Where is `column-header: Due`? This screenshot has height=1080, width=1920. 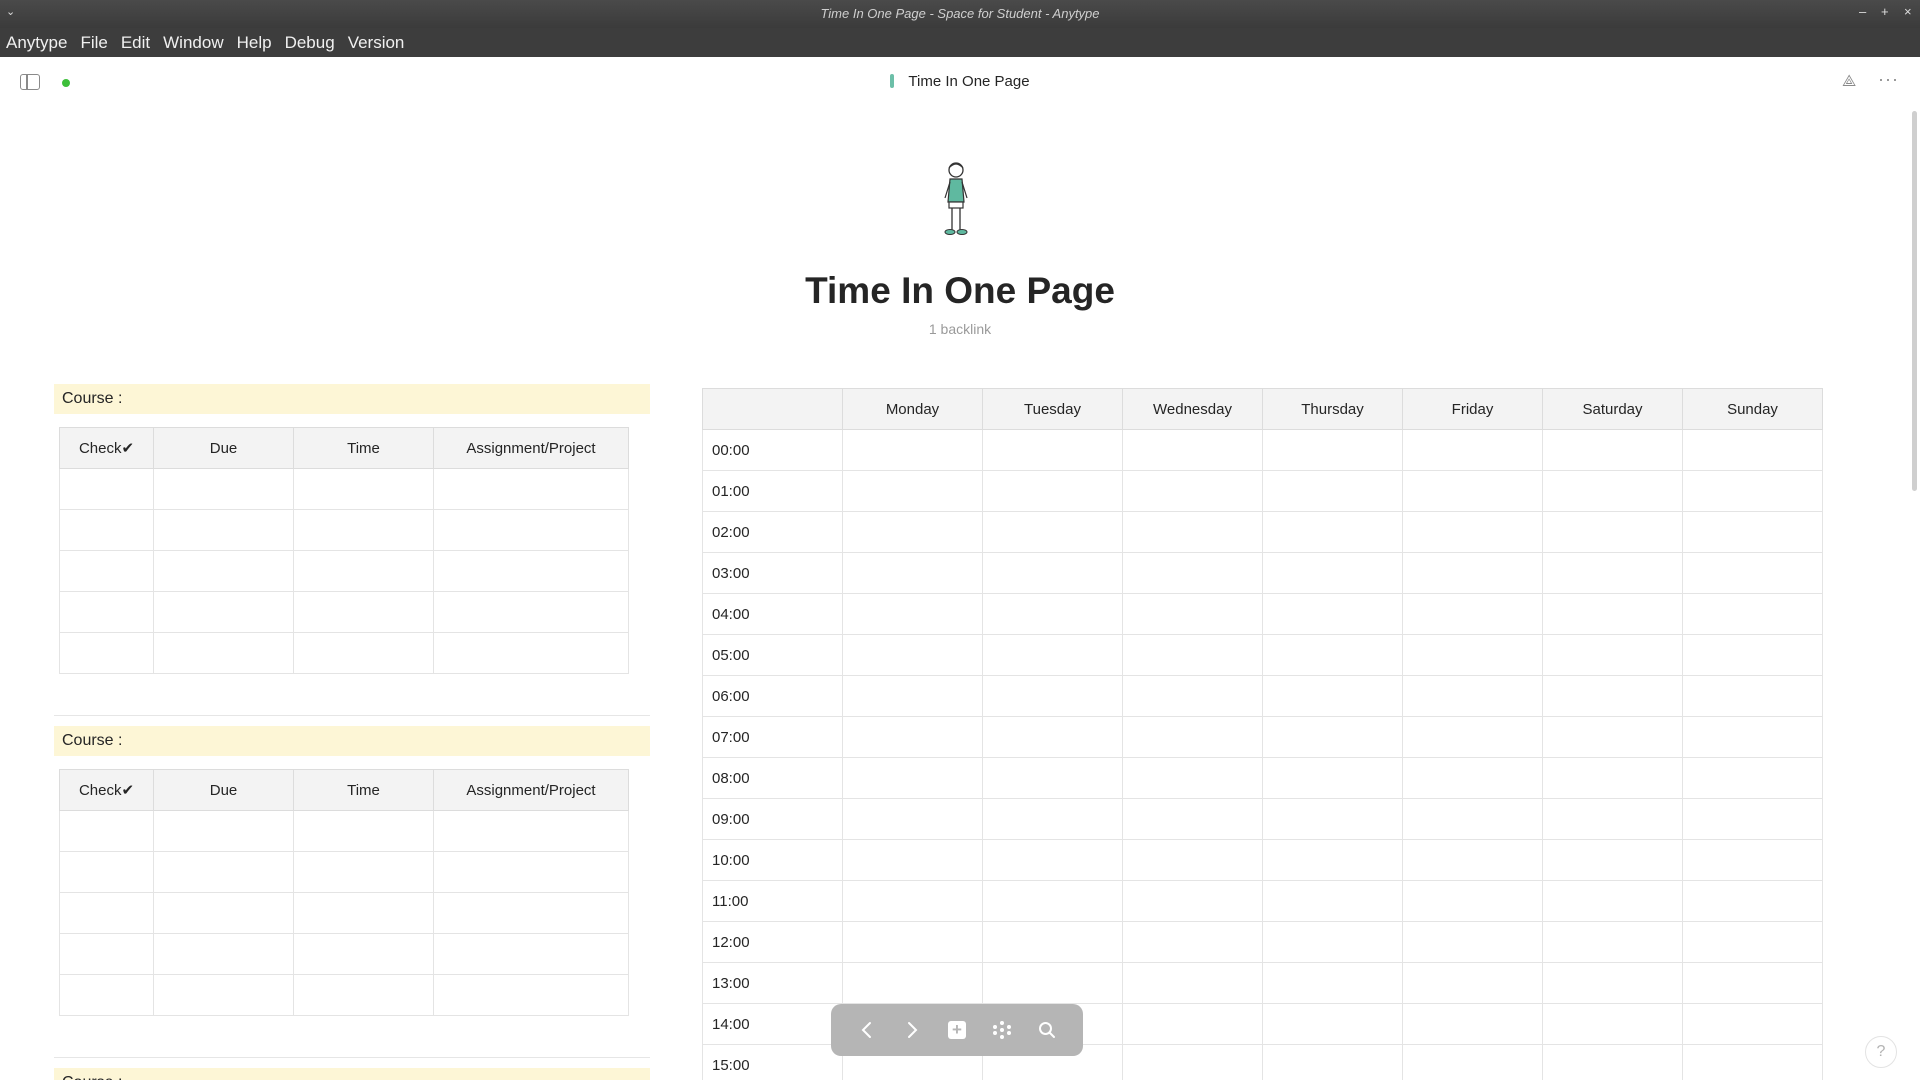 column-header: Due is located at coordinates (223, 790).